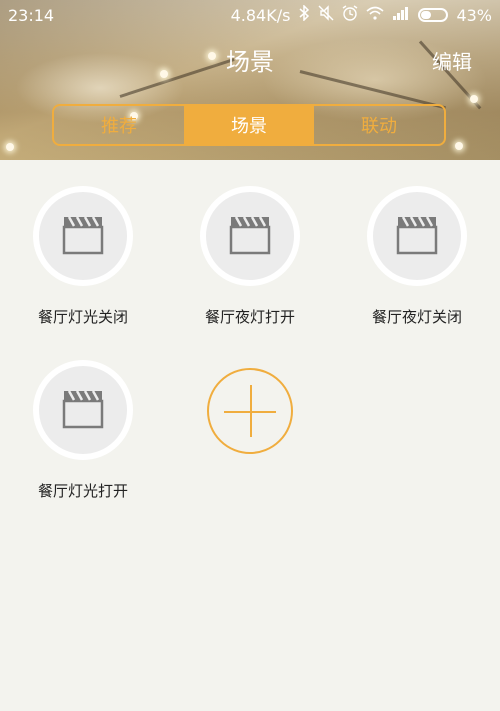 The image size is (500, 711). I want to click on scene-item: 餐厅灯光关闭, so click(83, 256).